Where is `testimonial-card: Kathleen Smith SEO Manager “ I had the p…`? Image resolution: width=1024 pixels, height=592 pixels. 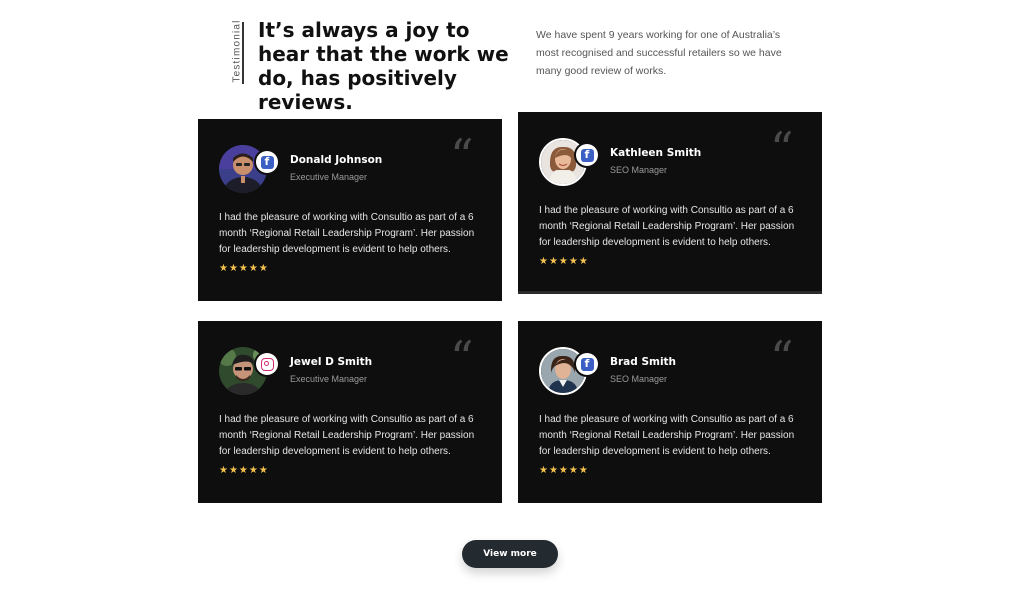 testimonial-card: Kathleen Smith SEO Manager “ I had the p… is located at coordinates (670, 203).